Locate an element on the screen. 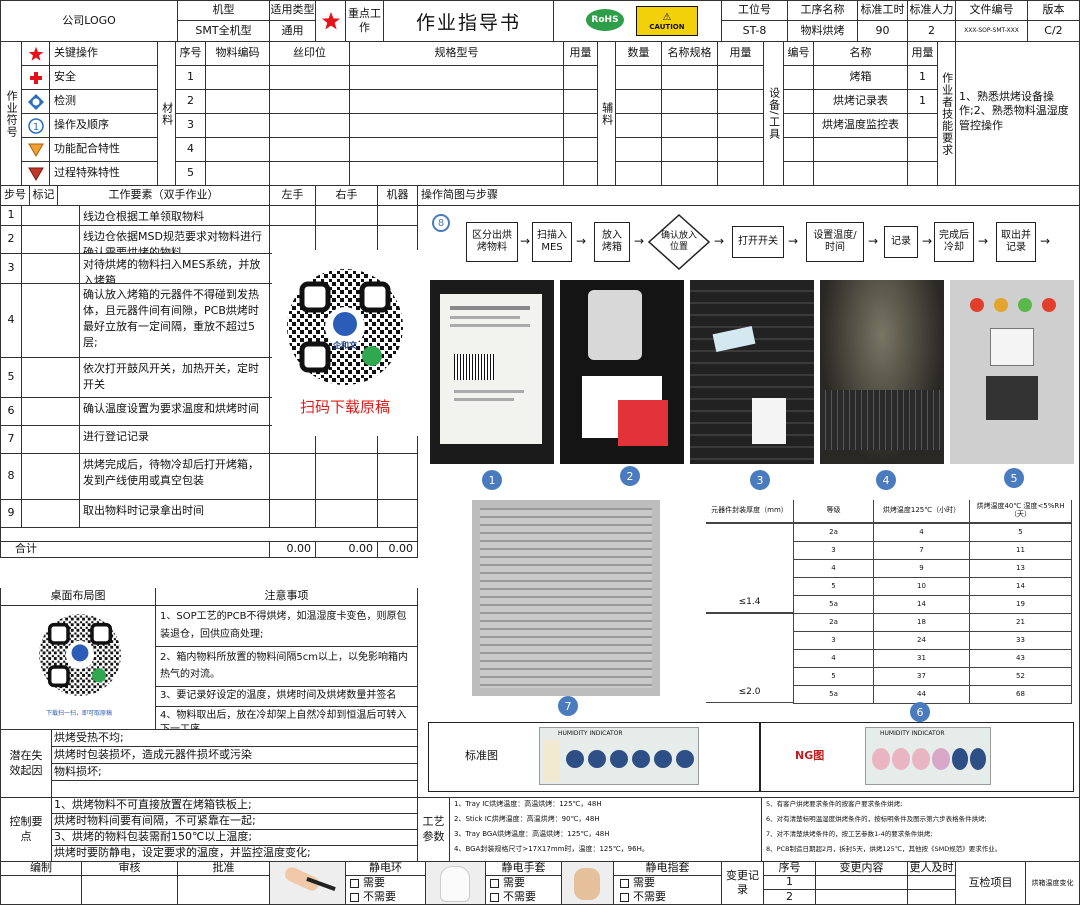 Image resolution: width=1080 pixels, height=905 pixels. photo-number-2: 2 is located at coordinates (630, 476).